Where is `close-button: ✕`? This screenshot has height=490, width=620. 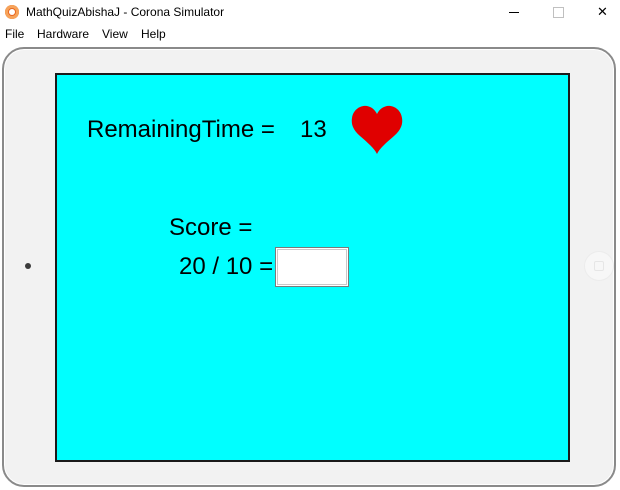
close-button: ✕ is located at coordinates (600, 12).